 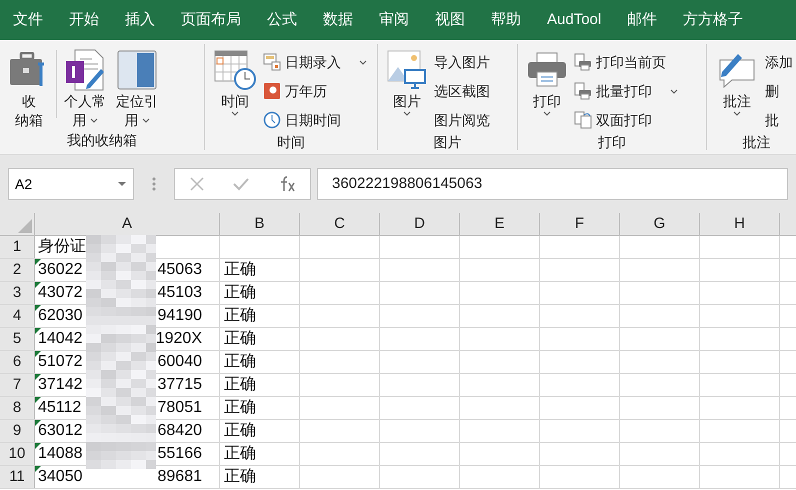 I want to click on ribbon-small-button: 添加, so click(x=779, y=62).